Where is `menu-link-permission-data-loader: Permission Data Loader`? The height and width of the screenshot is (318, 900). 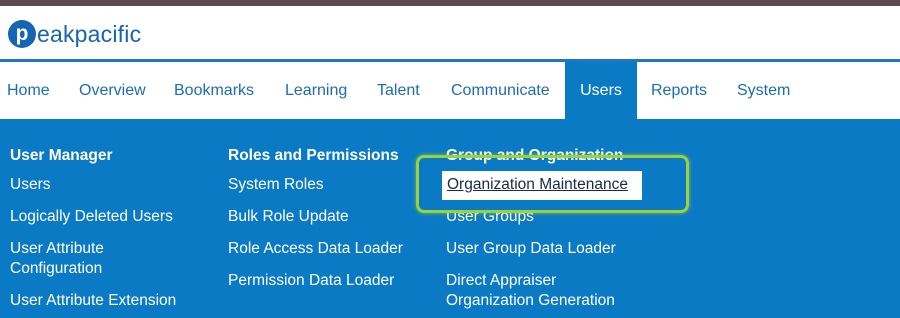 menu-link-permission-data-loader: Permission Data Loader is located at coordinates (311, 281).